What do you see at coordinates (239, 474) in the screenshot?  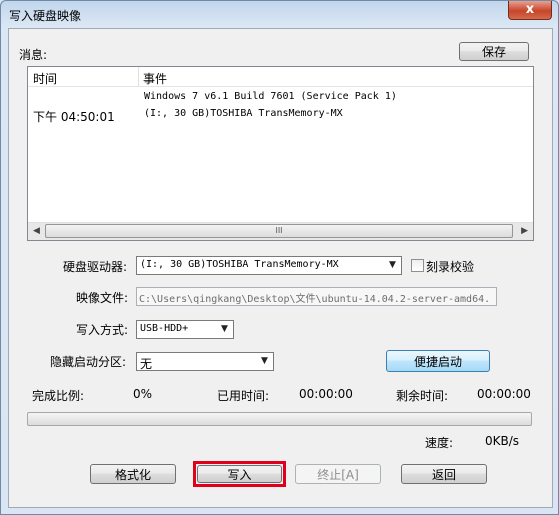 I see `write-button: 写入` at bounding box center [239, 474].